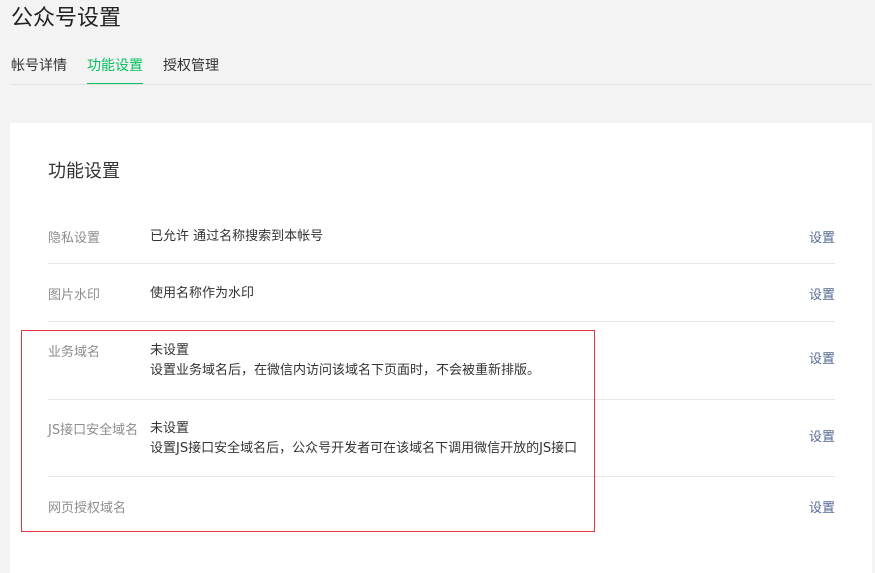  I want to click on tab-feature-settings: 功能设置, so click(115, 70).